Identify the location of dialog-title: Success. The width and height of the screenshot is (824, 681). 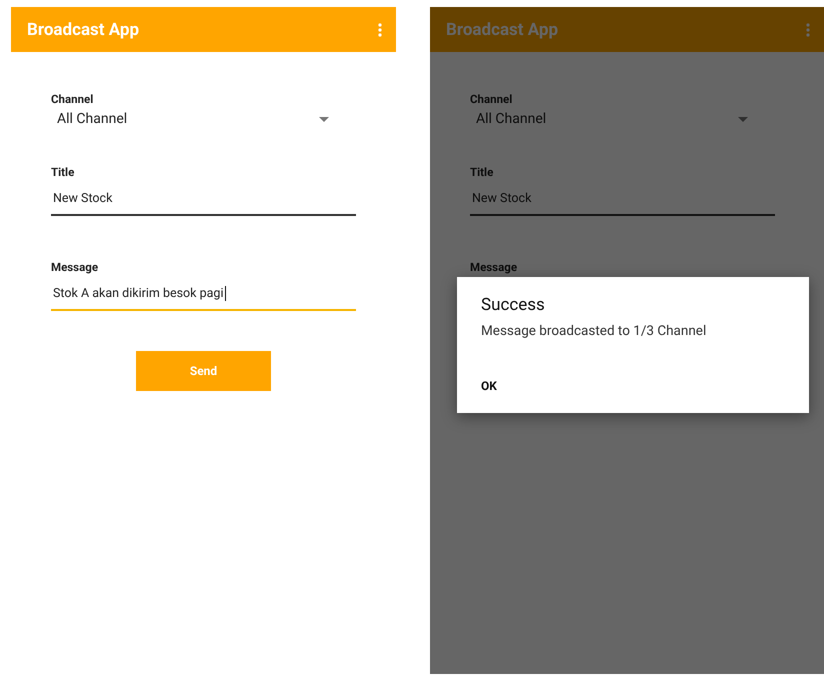
(513, 305).